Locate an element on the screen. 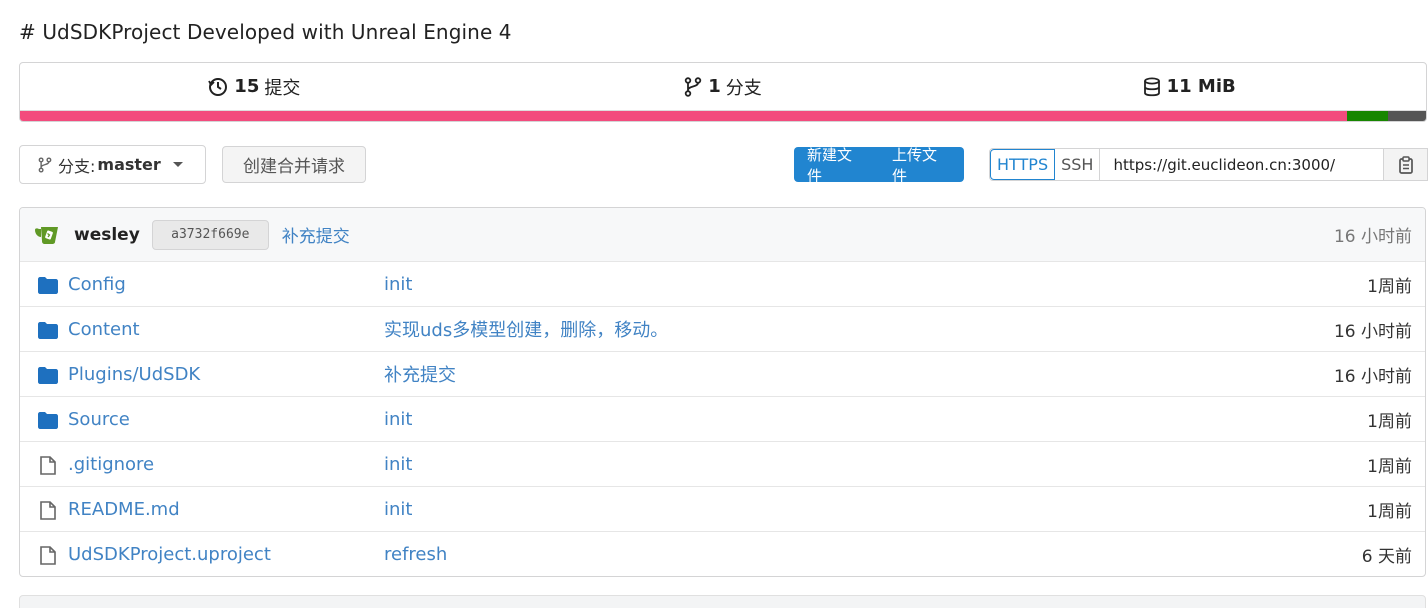  language-bar is located at coordinates (723, 115).